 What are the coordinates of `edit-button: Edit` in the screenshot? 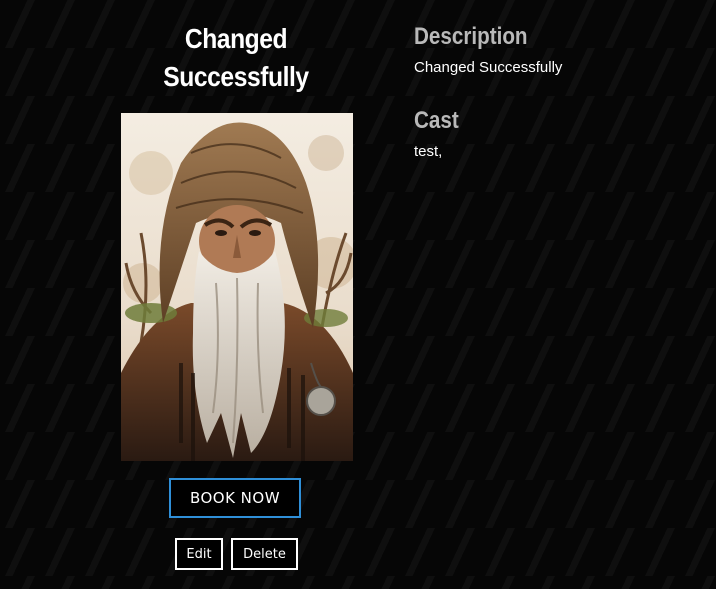 It's located at (199, 554).